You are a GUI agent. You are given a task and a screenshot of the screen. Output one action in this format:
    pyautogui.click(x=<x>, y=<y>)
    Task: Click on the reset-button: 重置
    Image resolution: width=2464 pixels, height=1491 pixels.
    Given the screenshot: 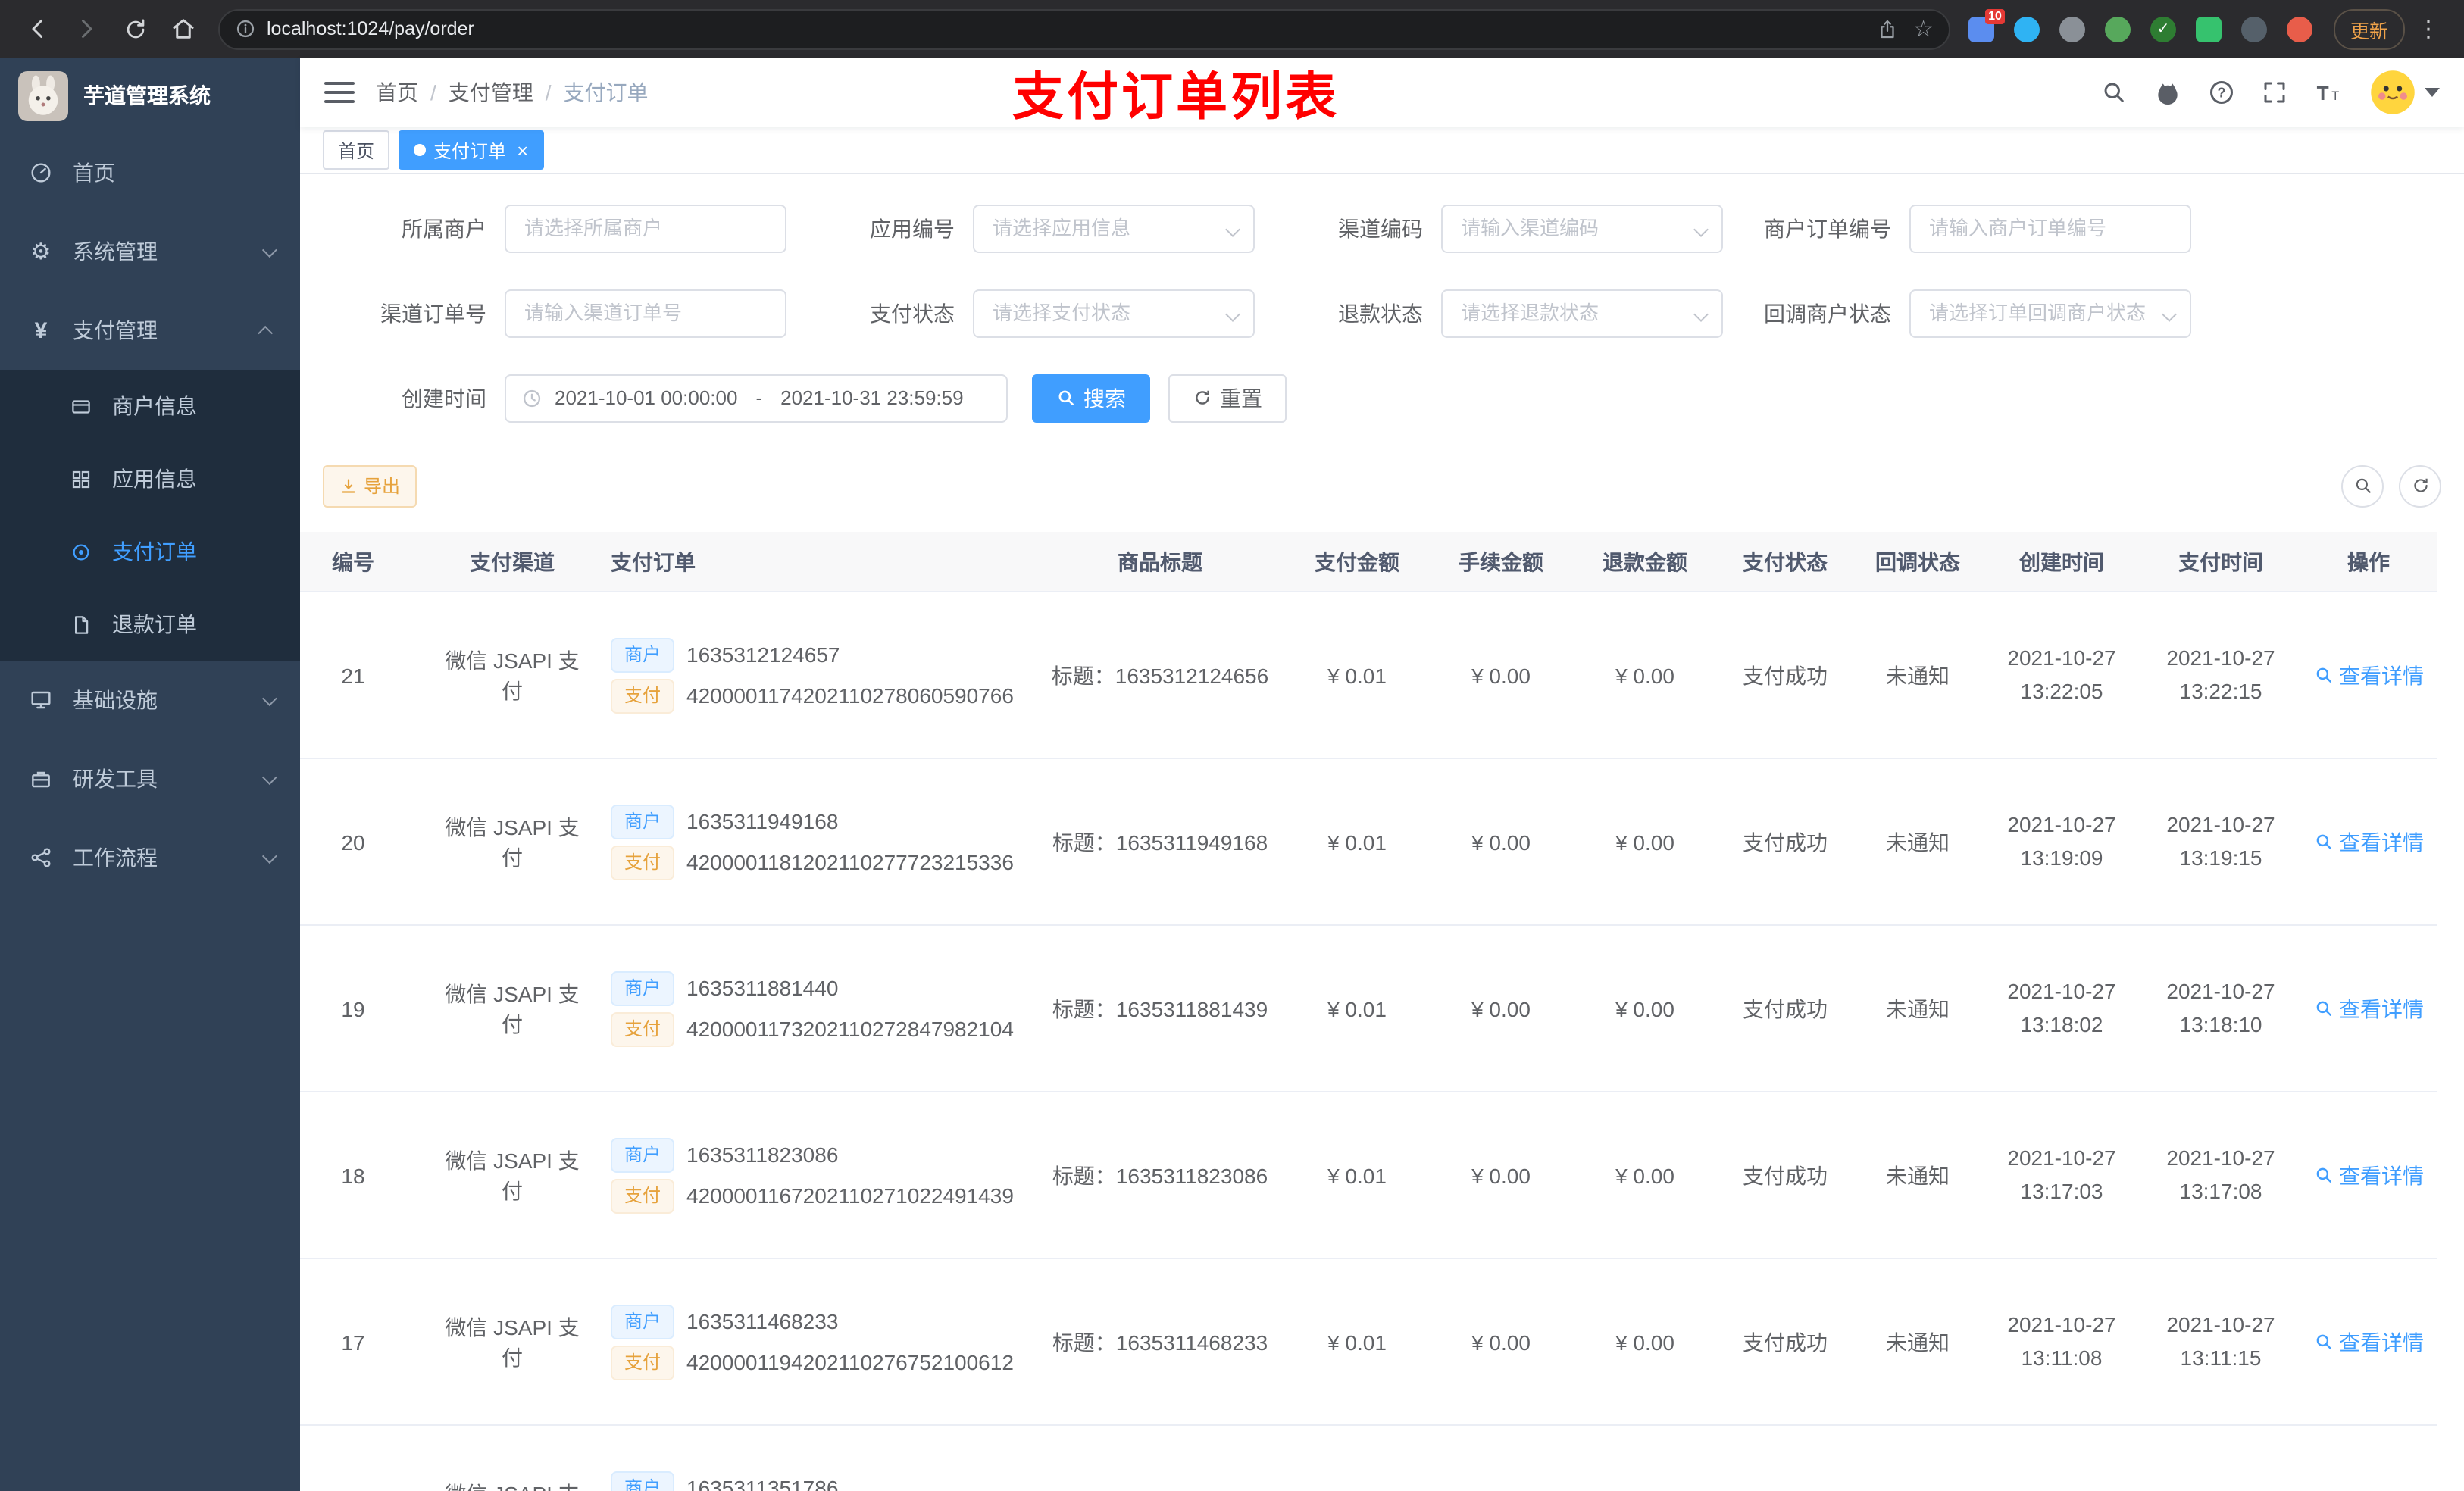 What is the action you would take?
    pyautogui.click(x=1227, y=398)
    